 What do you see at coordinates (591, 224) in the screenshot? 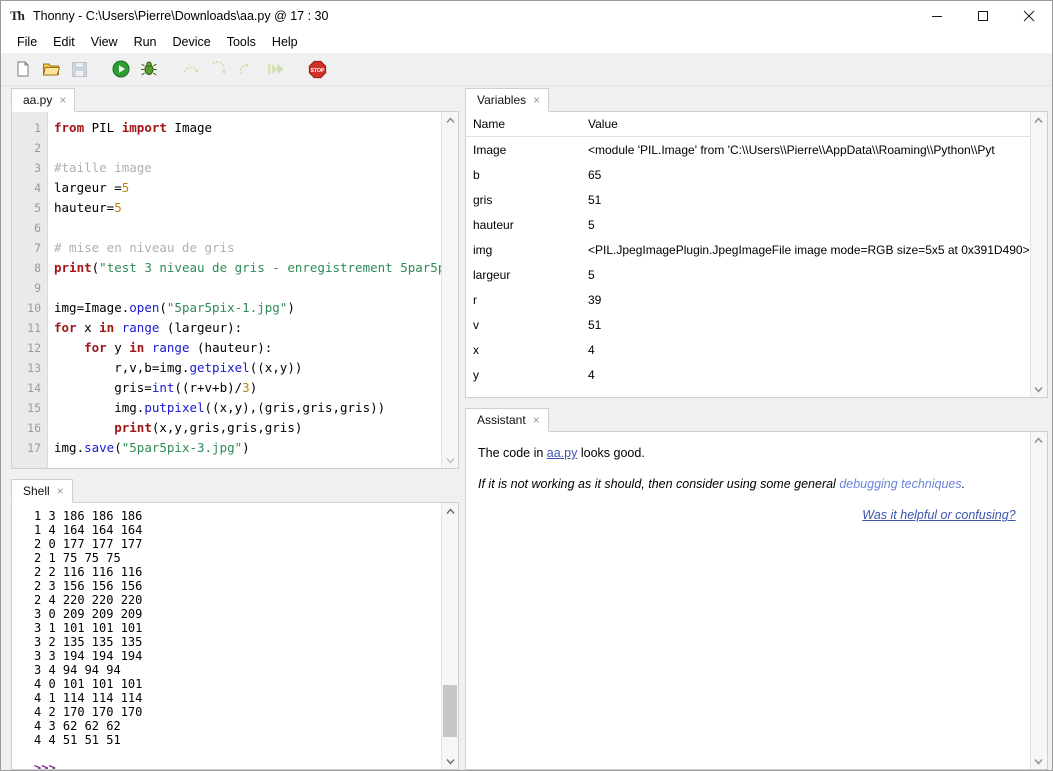
I see `variable-value: 5` at bounding box center [591, 224].